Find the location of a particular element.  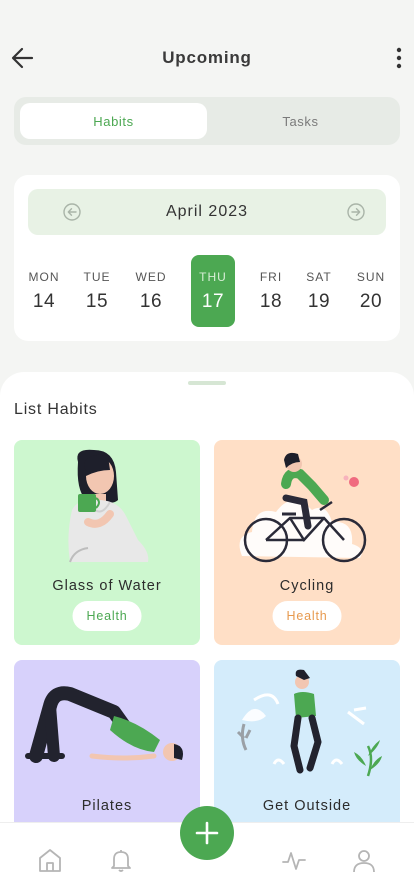

day-number: 18 is located at coordinates (271, 301).